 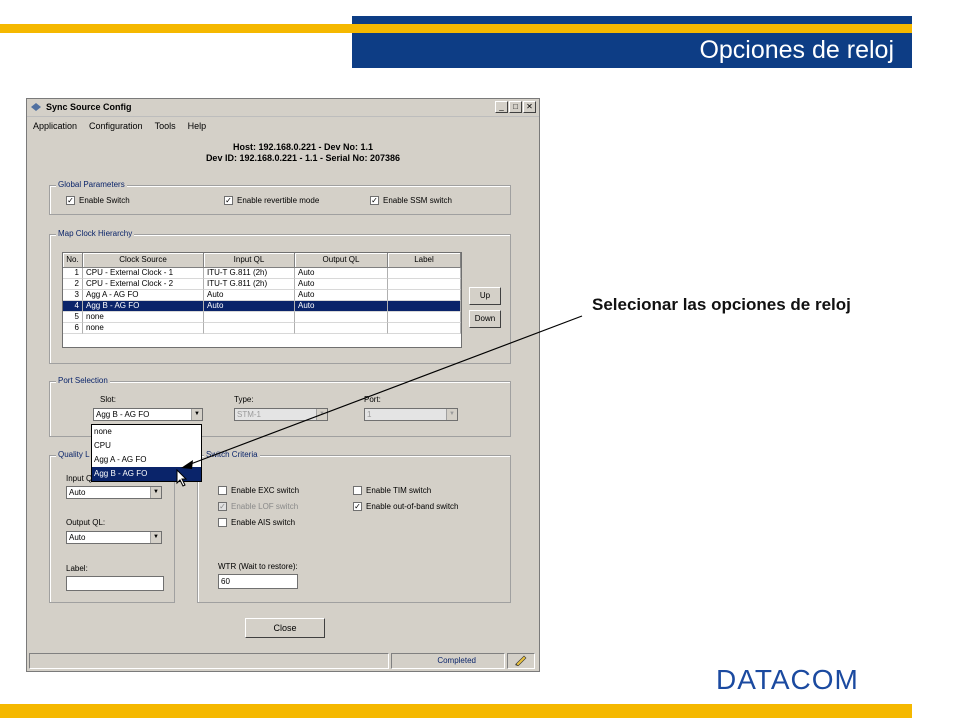 I want to click on datacom-logo: DATACOM, so click(x=787, y=679).